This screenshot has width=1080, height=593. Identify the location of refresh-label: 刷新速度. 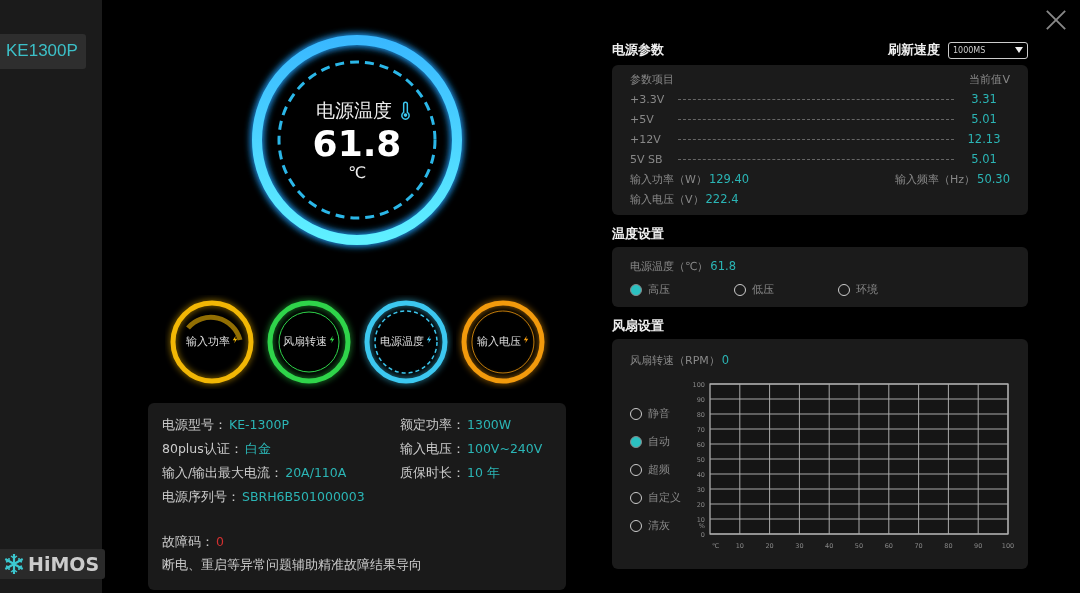
(914, 50).